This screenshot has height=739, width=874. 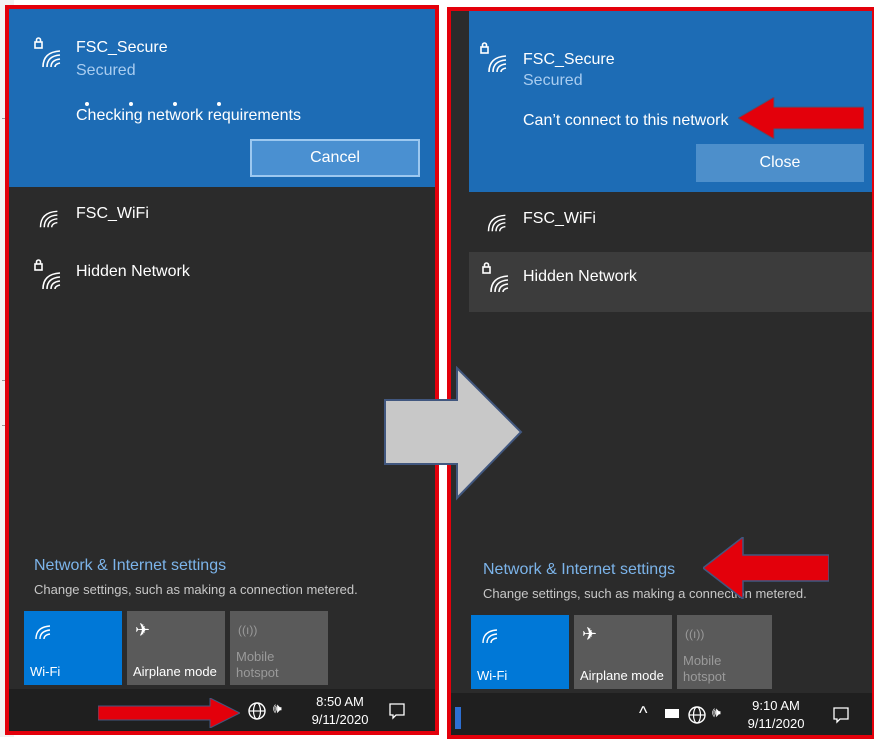 What do you see at coordinates (766, 568) in the screenshot?
I see `red-pointer-arrow-settings` at bounding box center [766, 568].